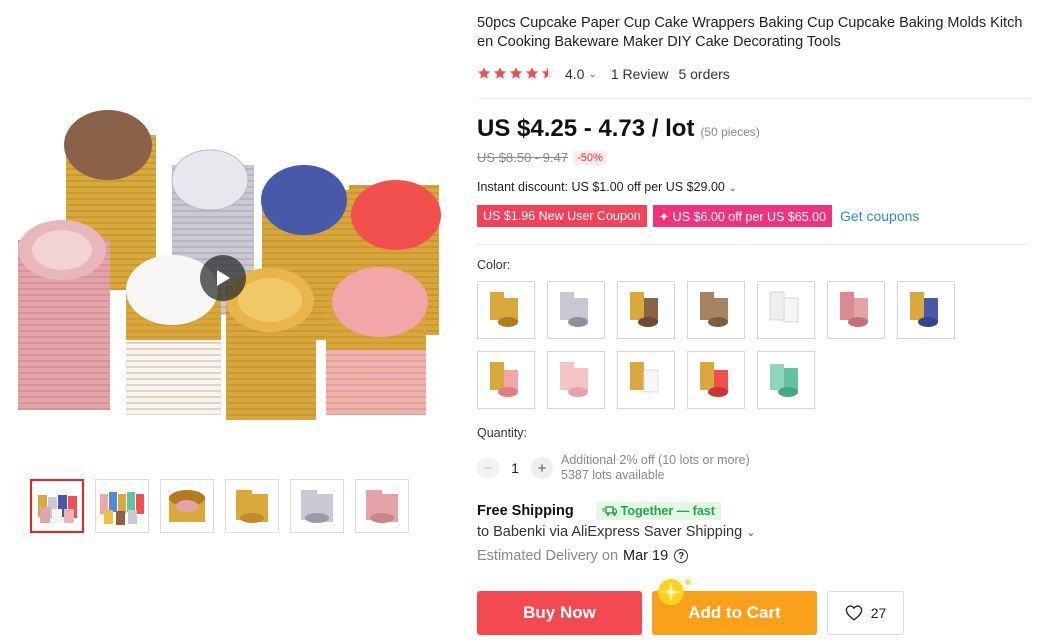  Describe the element at coordinates (704, 74) in the screenshot. I see `orders-count: 5 orders` at that location.